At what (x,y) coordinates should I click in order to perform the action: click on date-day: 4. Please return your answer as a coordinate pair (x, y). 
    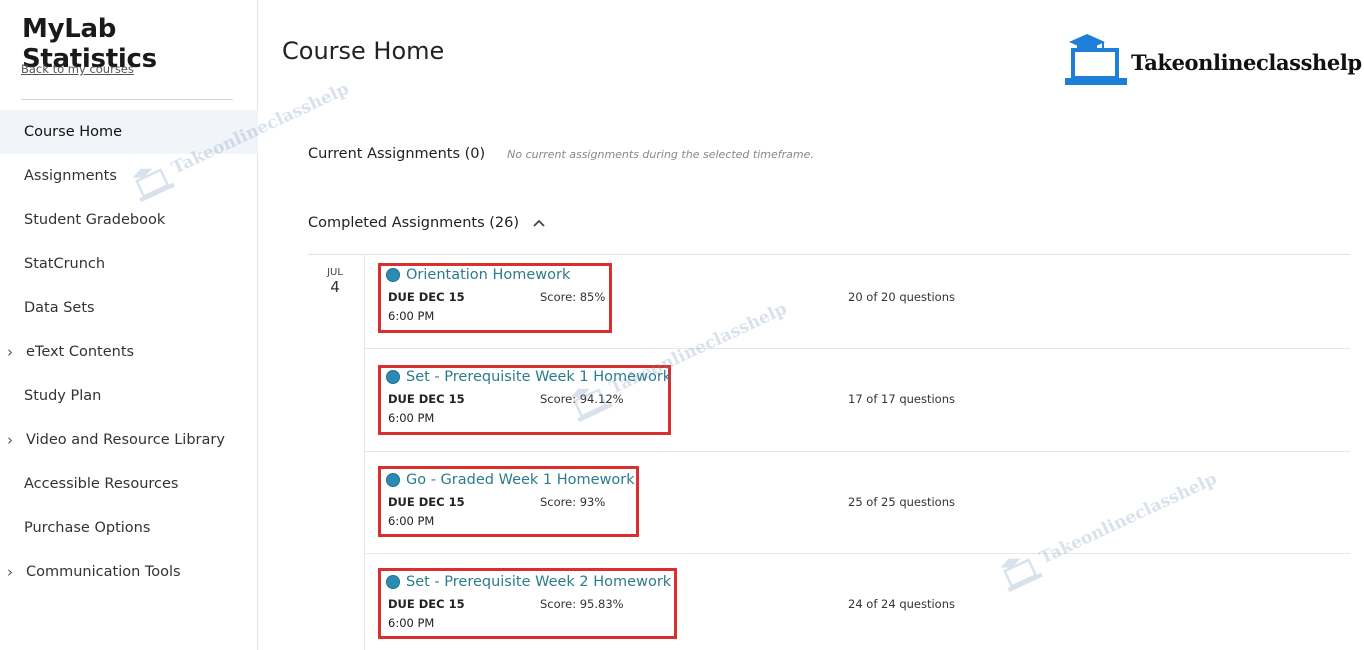
    Looking at the image, I should click on (335, 287).